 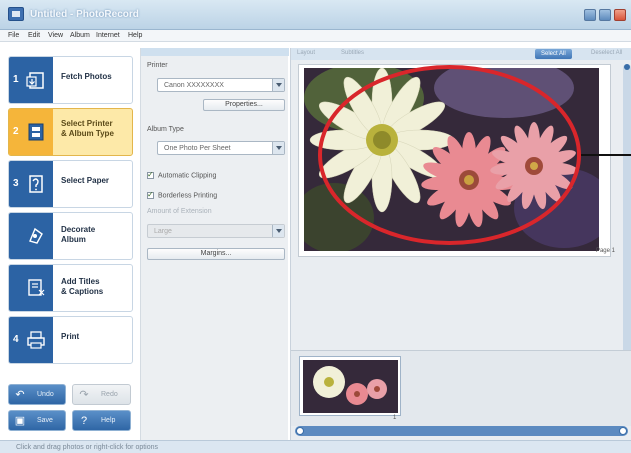 I want to click on printer-select: Canon XXXXXXXX, so click(x=221, y=85).